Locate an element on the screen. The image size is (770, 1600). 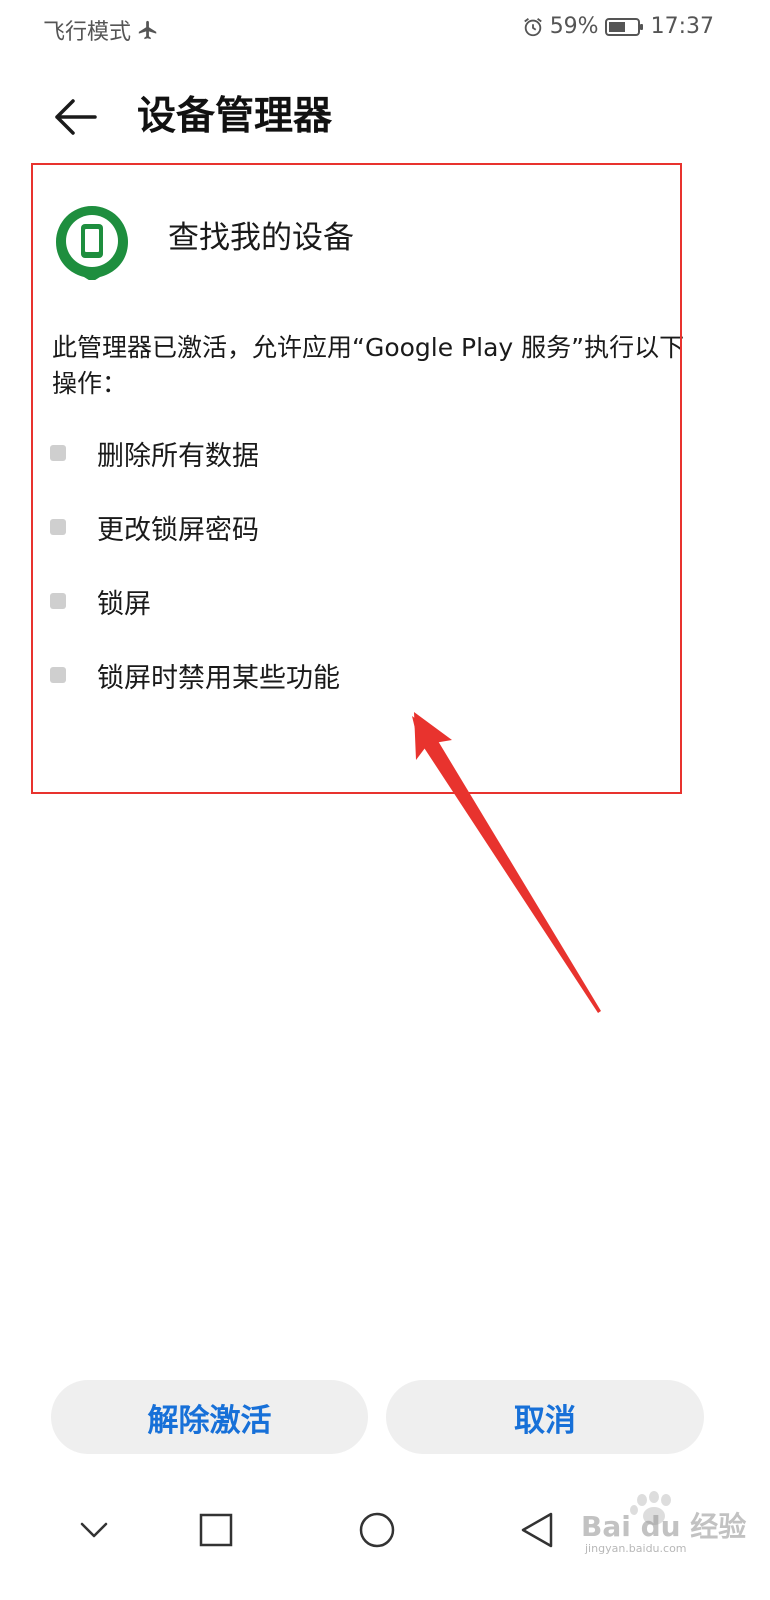
battery-icon is located at coordinates (624, 27).